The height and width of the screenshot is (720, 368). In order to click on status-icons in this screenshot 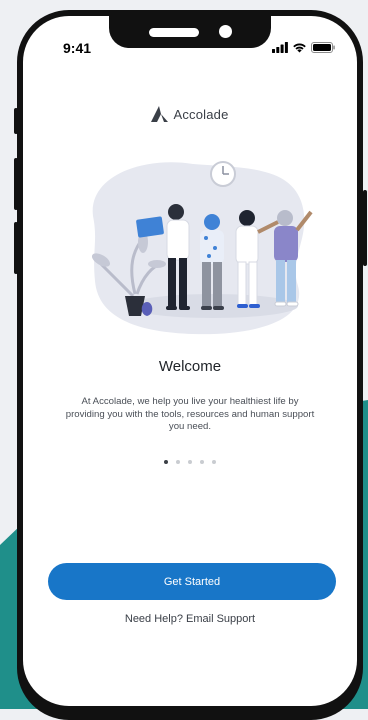, I will do `click(303, 47)`.